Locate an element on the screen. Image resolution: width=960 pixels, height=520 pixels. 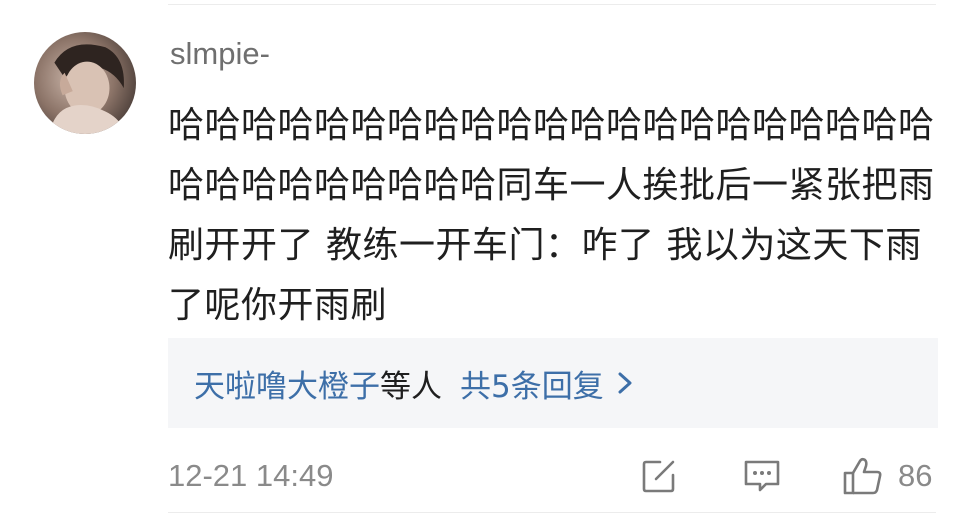
share-edit-button is located at coordinates (659, 476).